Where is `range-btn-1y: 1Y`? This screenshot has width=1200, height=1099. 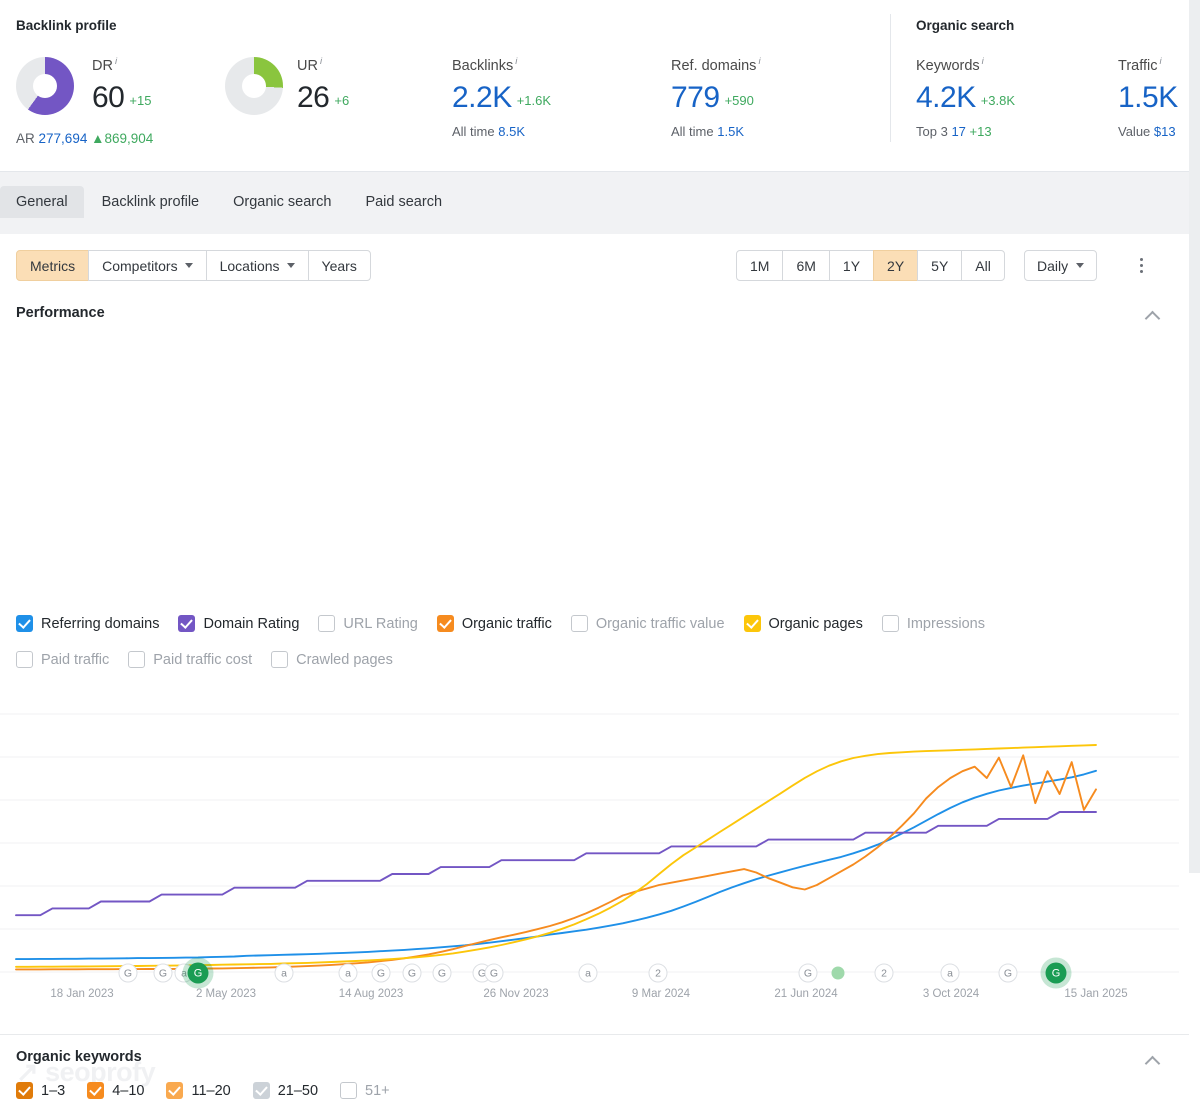
range-btn-1y: 1Y is located at coordinates (851, 265).